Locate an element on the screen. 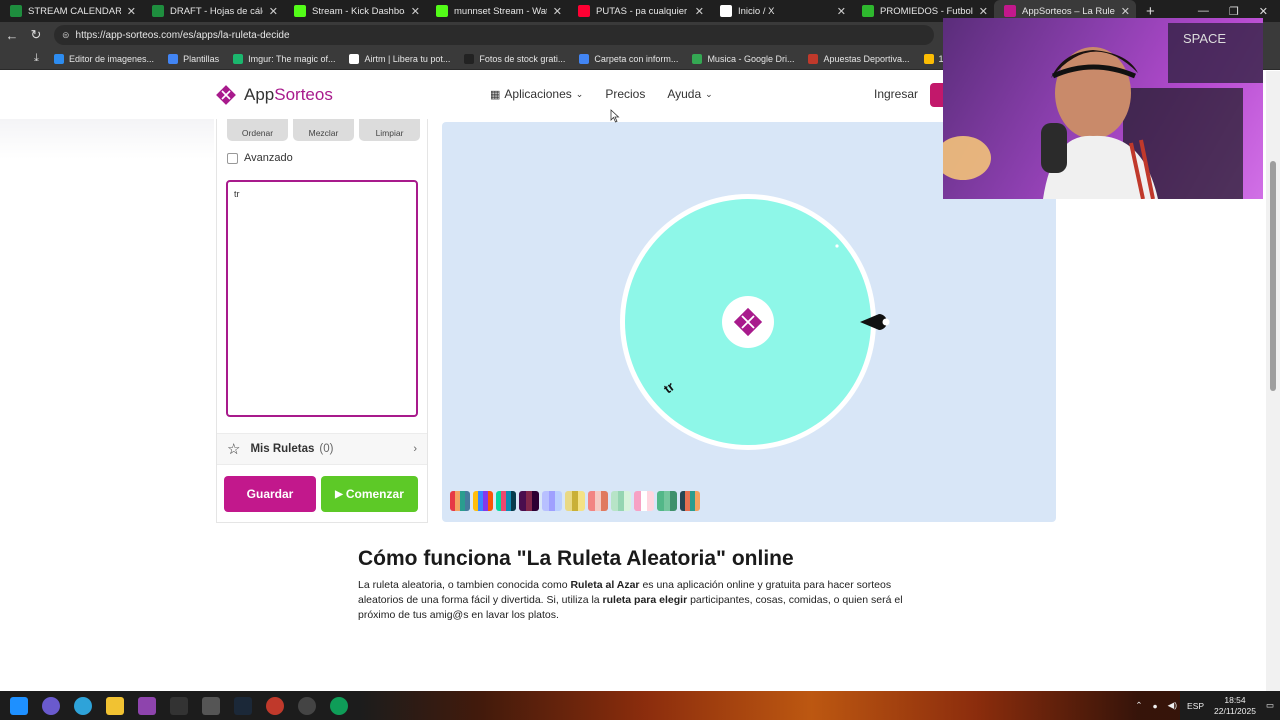 The width and height of the screenshot is (1280, 720). webcam-overlay: SPACE is located at coordinates (1103, 108).